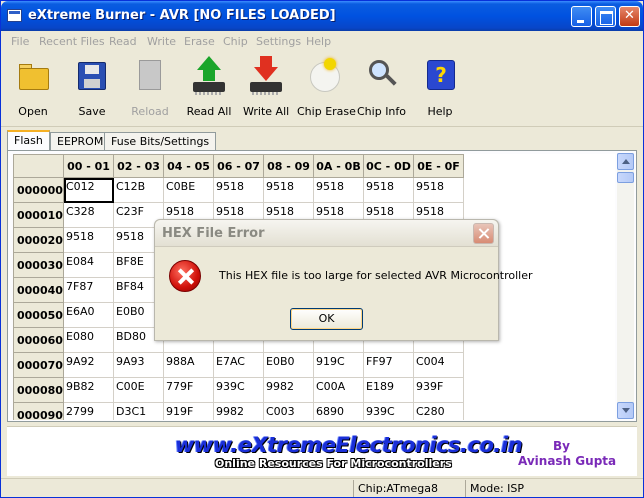 The height and width of the screenshot is (498, 644). Describe the element at coordinates (138, 365) in the screenshot. I see `hex-cell: 9A93` at that location.